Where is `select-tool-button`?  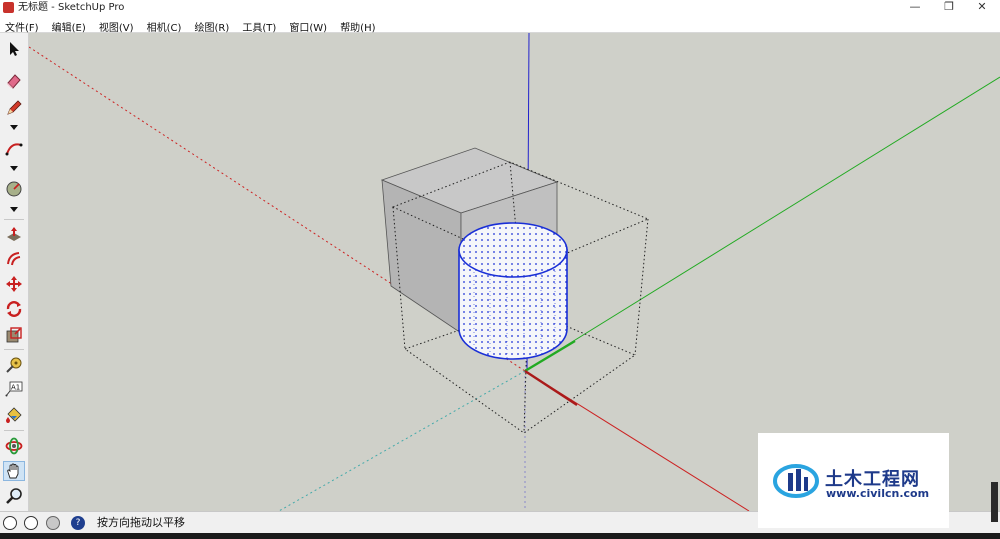
select-tool-button is located at coordinates (14, 49).